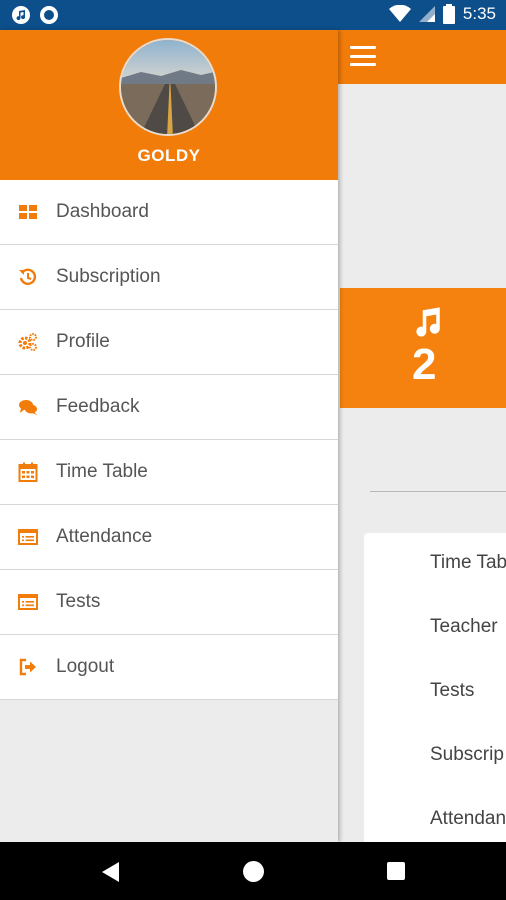 The height and width of the screenshot is (900, 506). What do you see at coordinates (169, 667) in the screenshot?
I see `menu-item-logout: Logout` at bounding box center [169, 667].